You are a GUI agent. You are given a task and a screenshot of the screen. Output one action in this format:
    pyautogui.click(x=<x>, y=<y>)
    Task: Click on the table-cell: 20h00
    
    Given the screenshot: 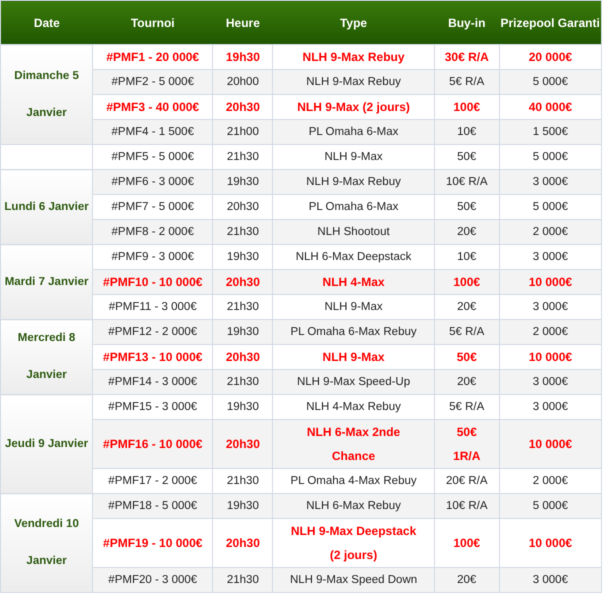 What is the action you would take?
    pyautogui.click(x=242, y=82)
    